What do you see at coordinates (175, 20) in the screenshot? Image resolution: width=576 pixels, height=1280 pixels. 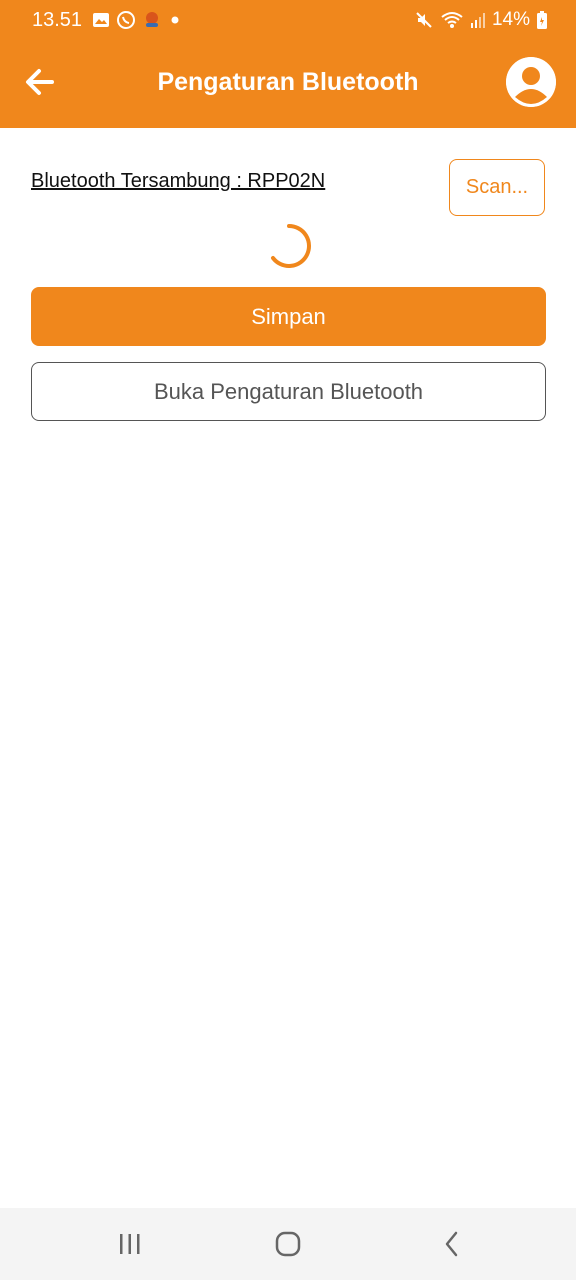 I see `dot-icon` at bounding box center [175, 20].